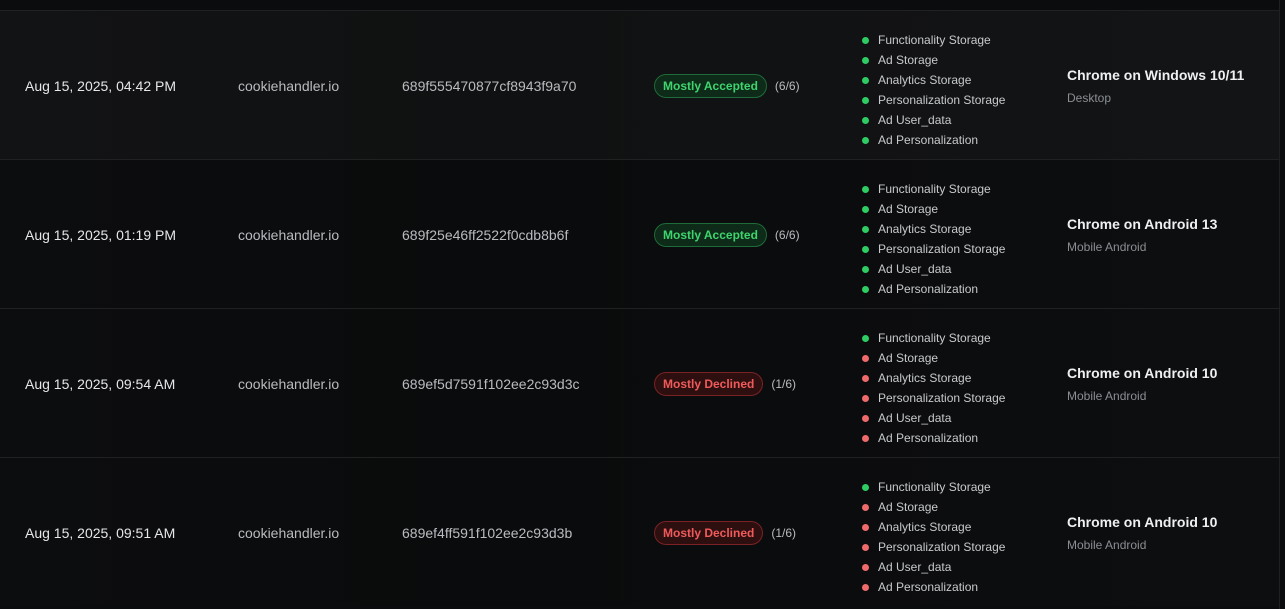 This screenshot has height=609, width=1285. What do you see at coordinates (1142, 234) in the screenshot?
I see `device-info: Chrome on Android 13 Mobile Android` at bounding box center [1142, 234].